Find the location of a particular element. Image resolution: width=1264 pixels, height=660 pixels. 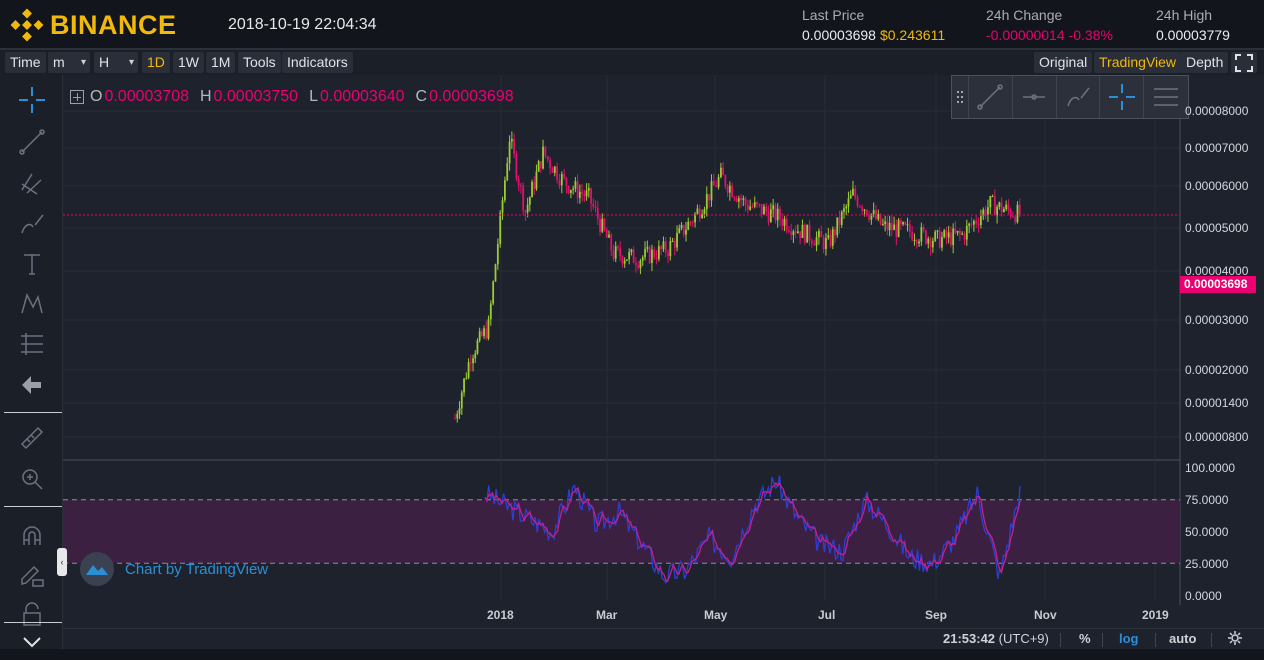

change-24h-value: -0.00000014 is located at coordinates (1025, 35).